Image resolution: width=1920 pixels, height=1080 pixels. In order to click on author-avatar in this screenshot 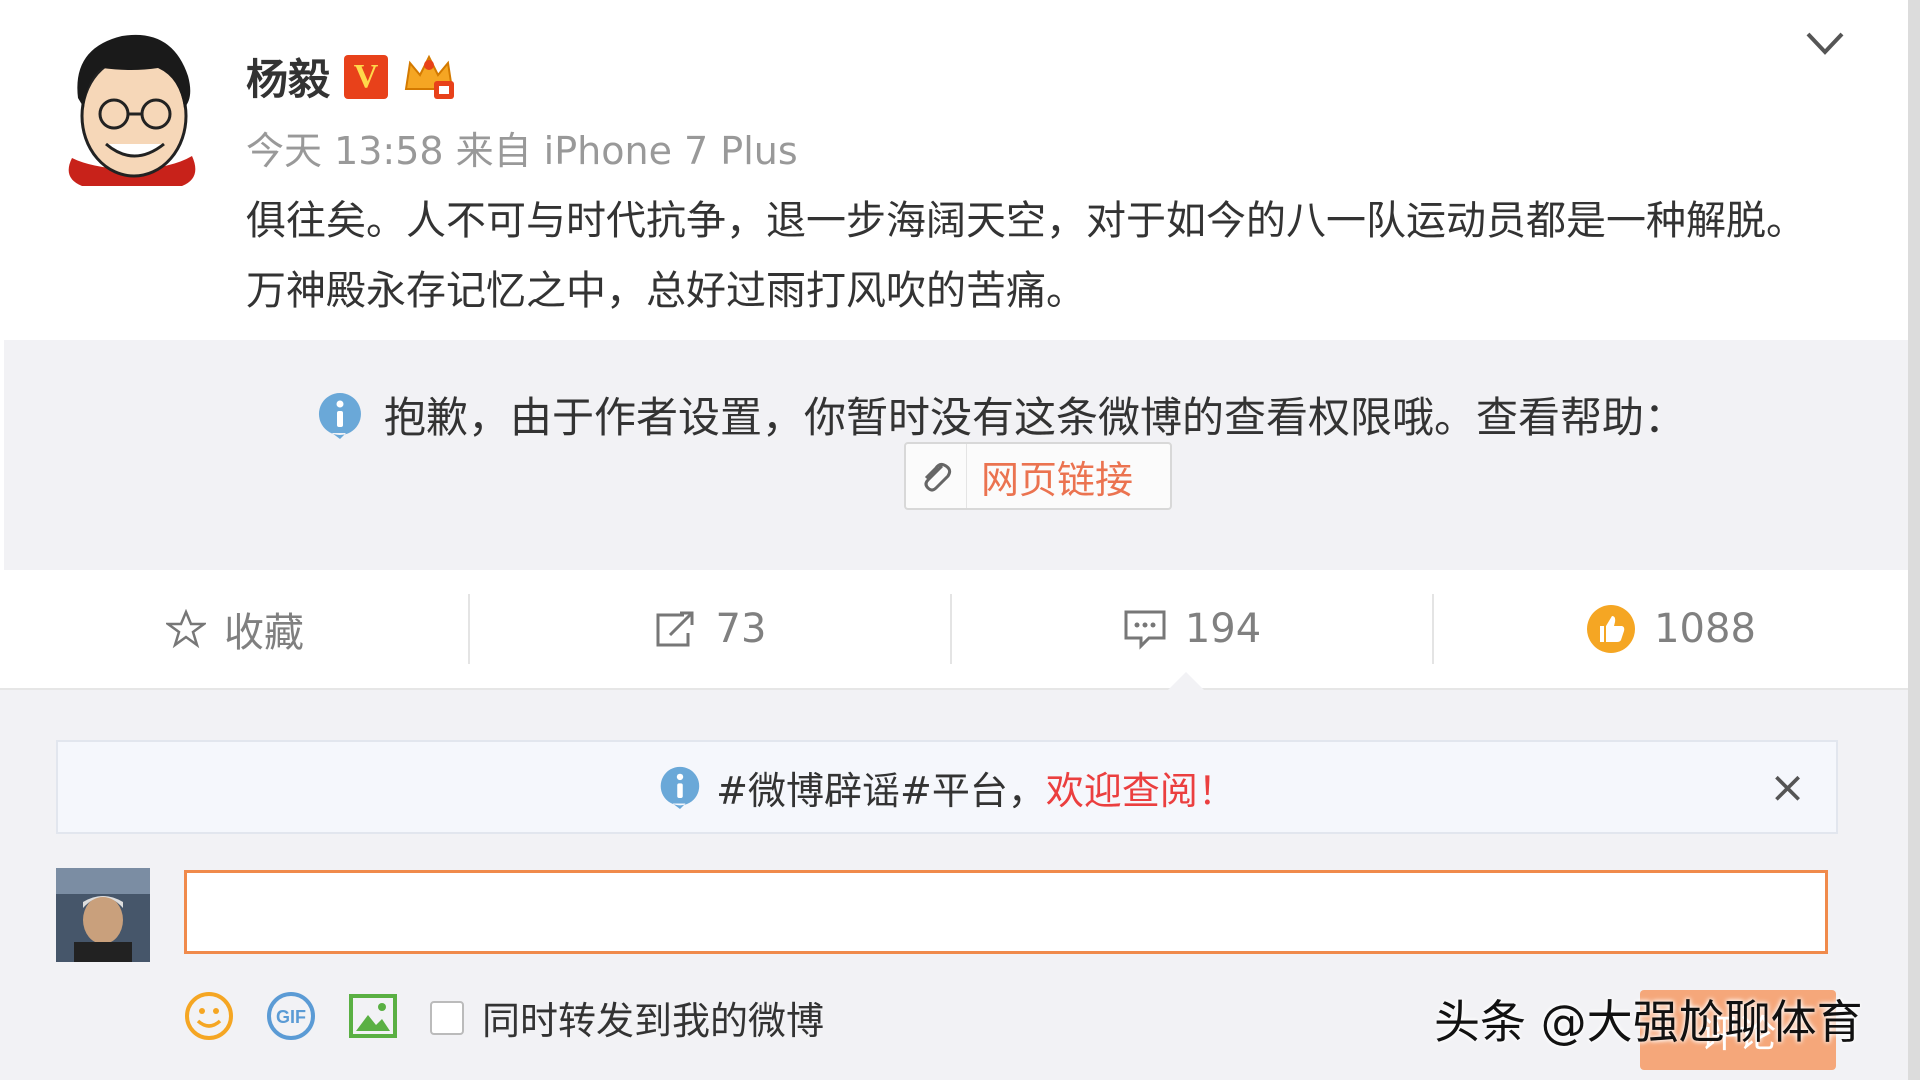, I will do `click(132, 108)`.